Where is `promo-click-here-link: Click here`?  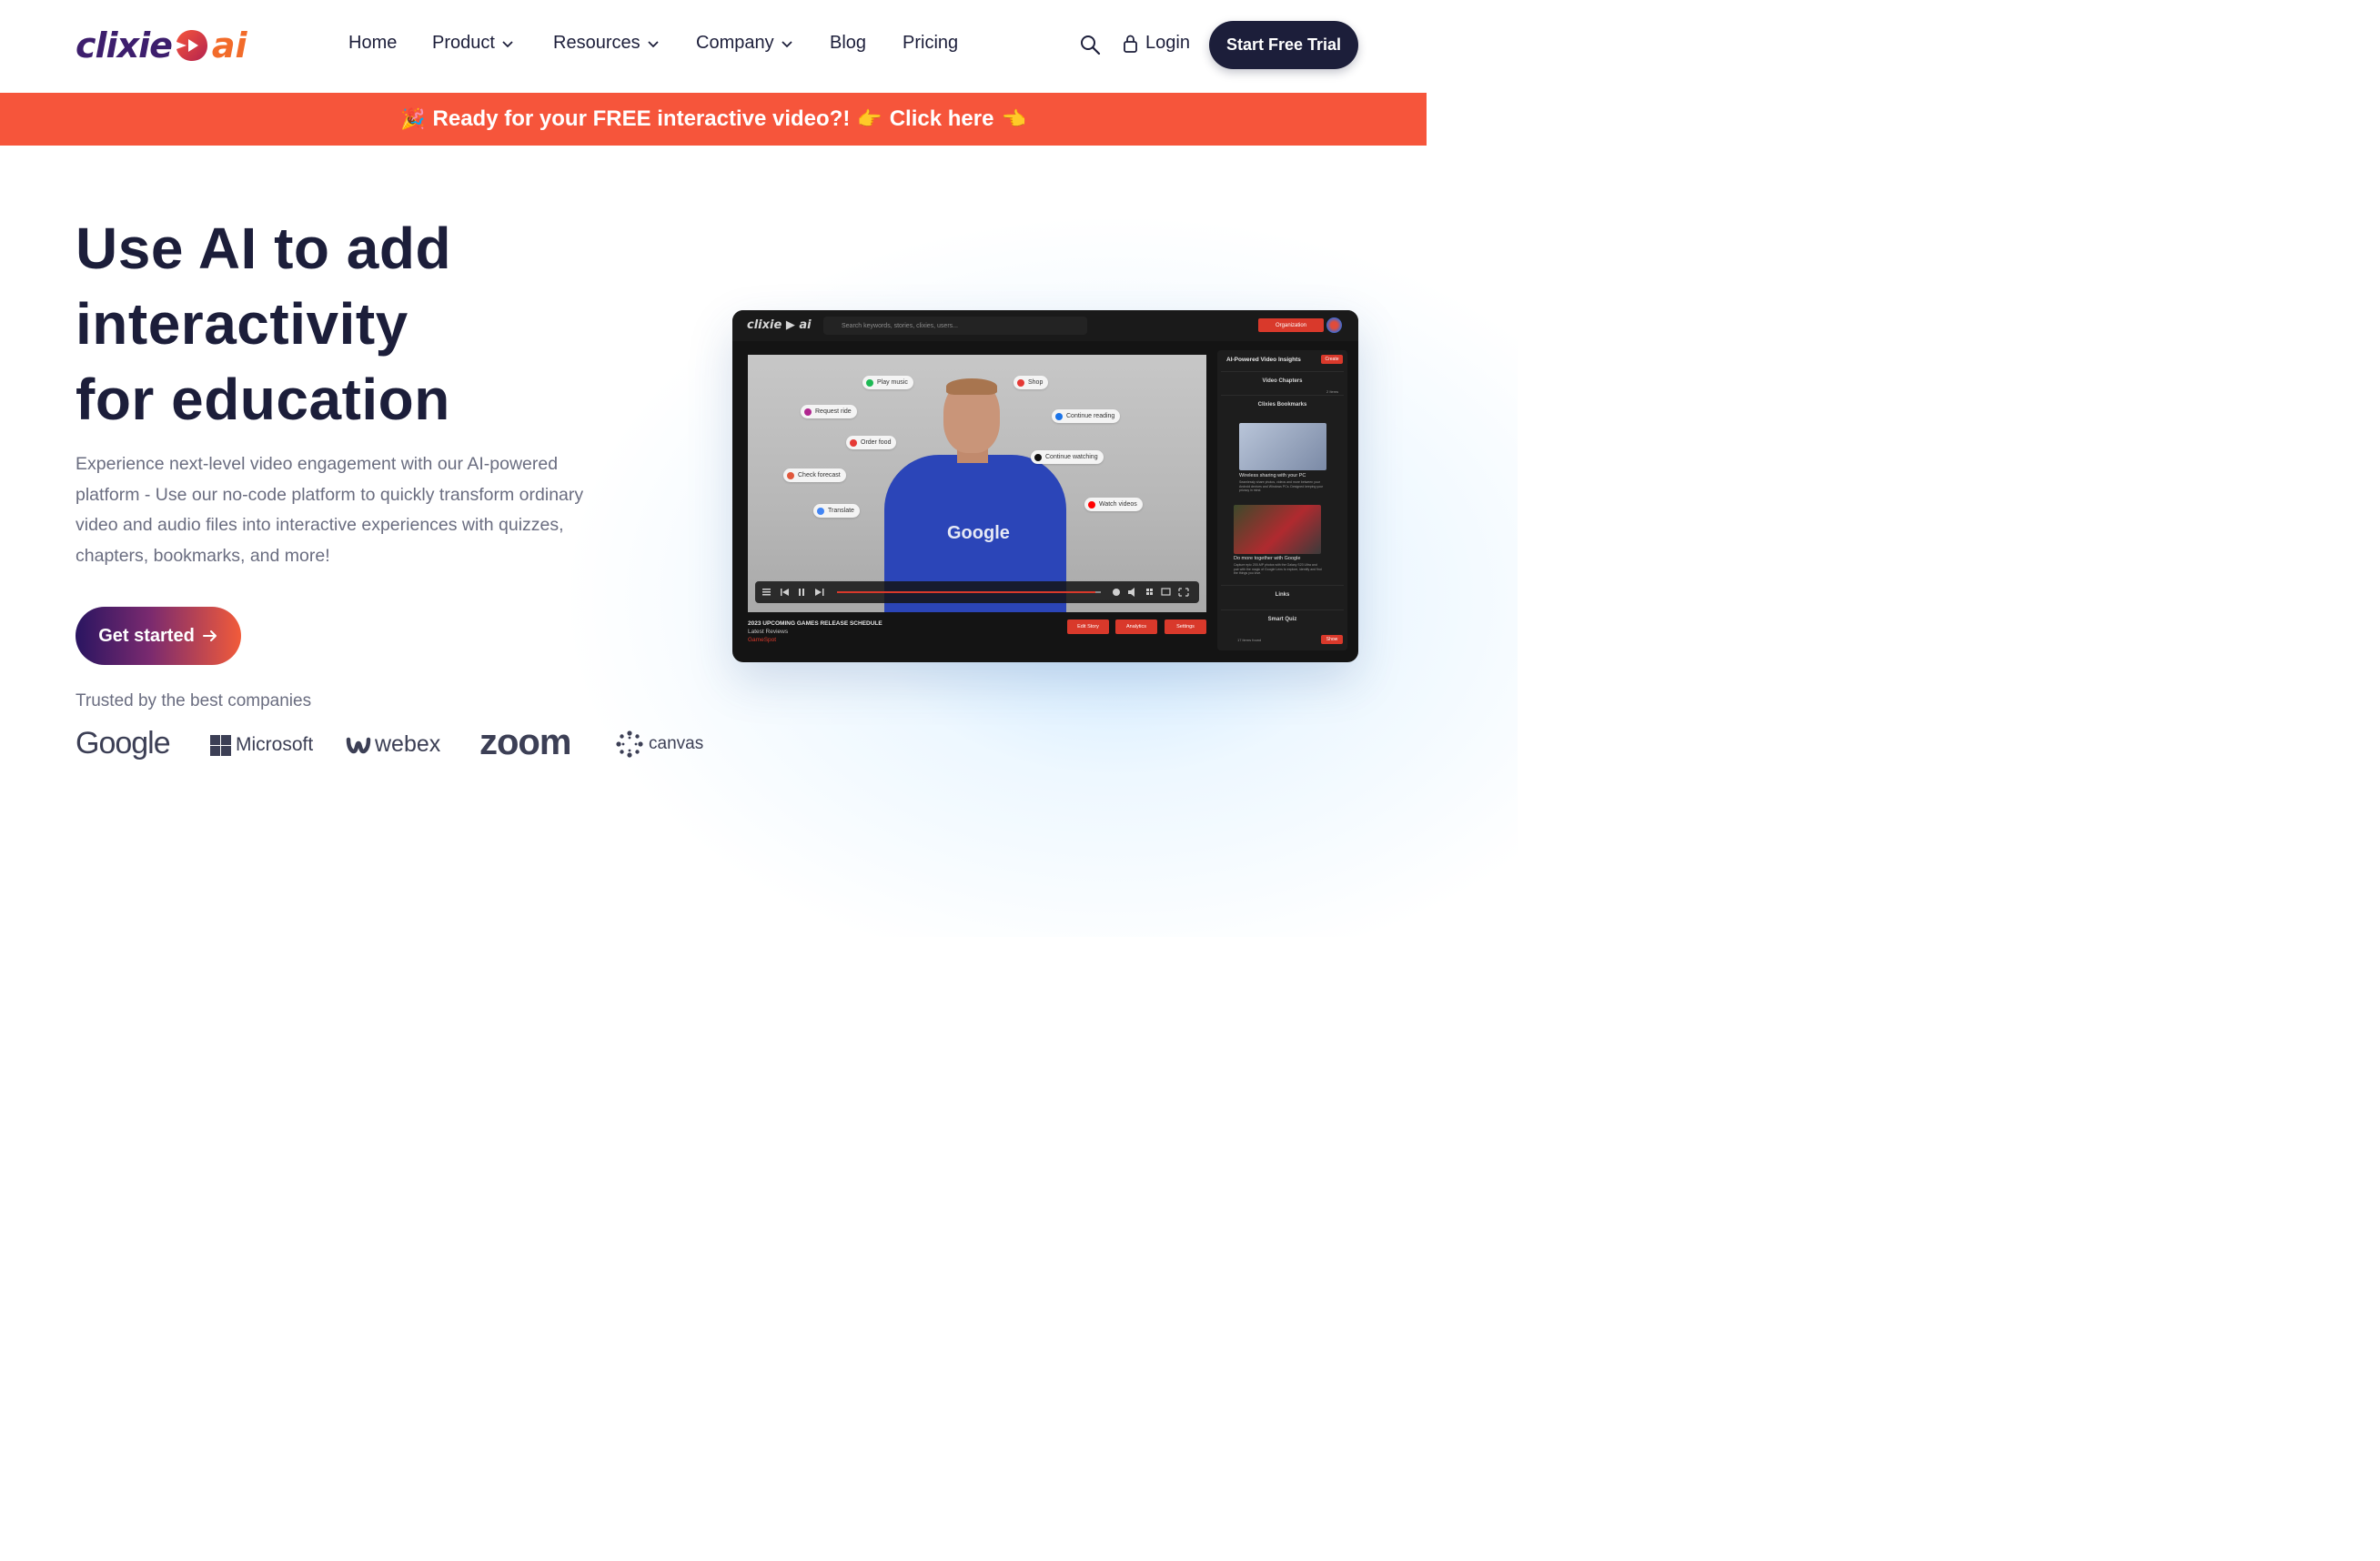 promo-click-here-link: Click here is located at coordinates (942, 119).